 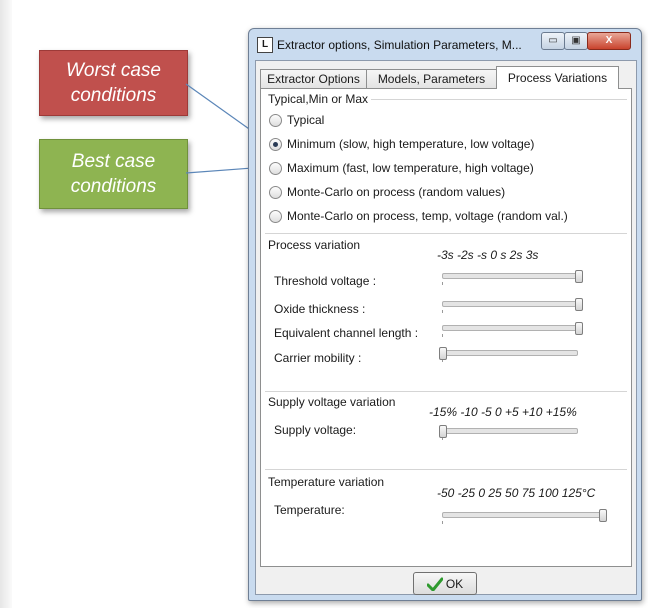 I want to click on temperature-slider, so click(x=524, y=517).